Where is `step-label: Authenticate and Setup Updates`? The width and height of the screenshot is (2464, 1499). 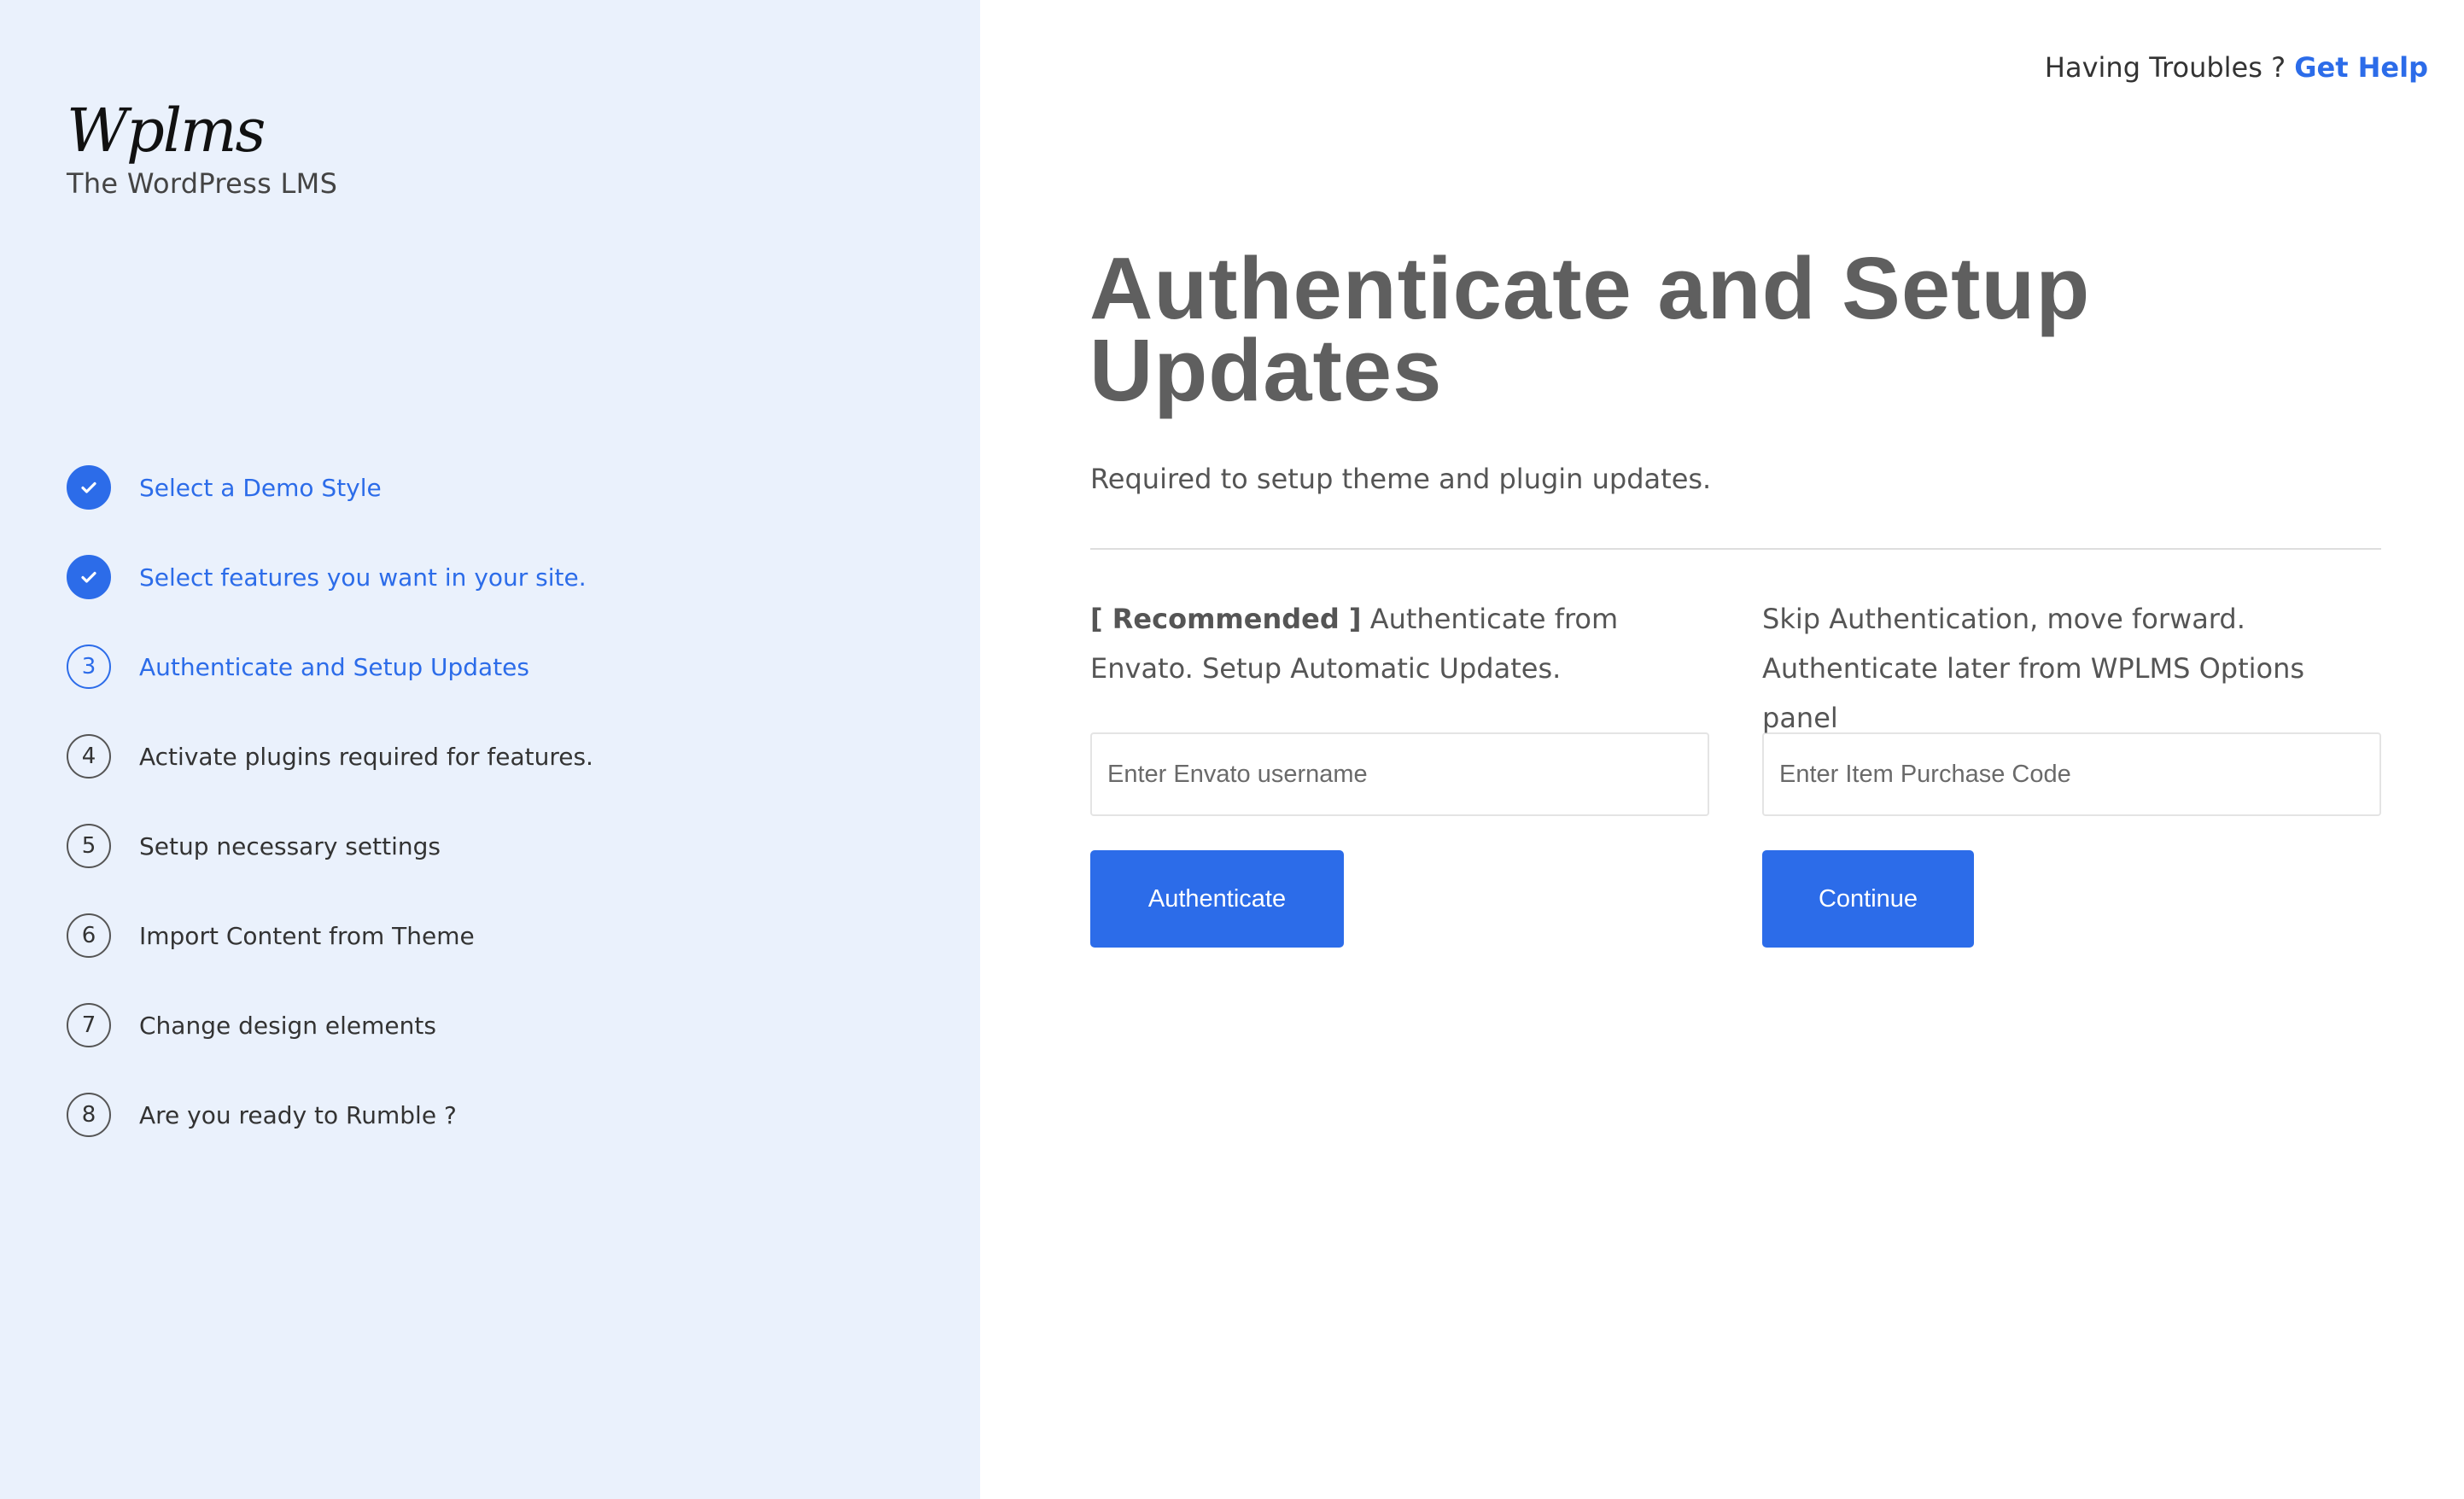 step-label: Authenticate and Setup Updates is located at coordinates (334, 666).